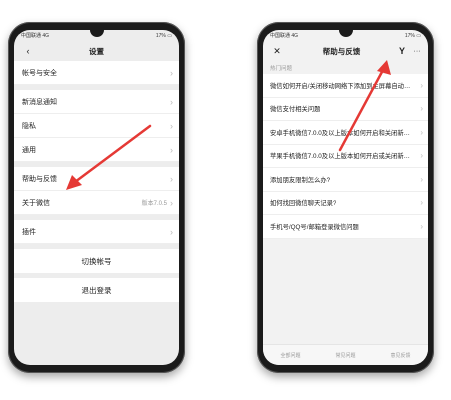 Image resolution: width=451 pixels, height=400 pixels. Describe the element at coordinates (417, 51) in the screenshot. I see `more-icon: ···` at that location.